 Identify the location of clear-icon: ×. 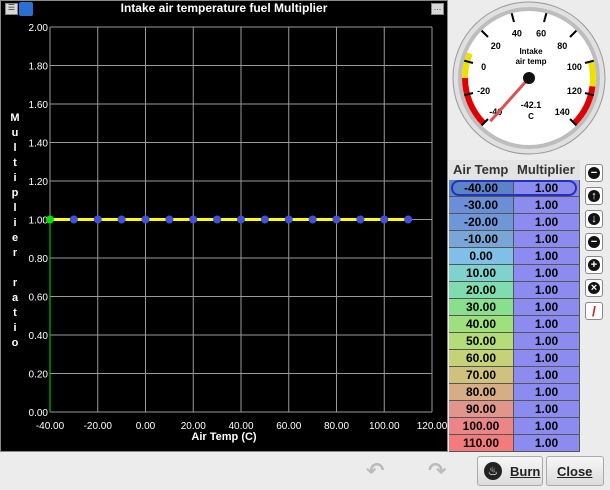
(594, 288).